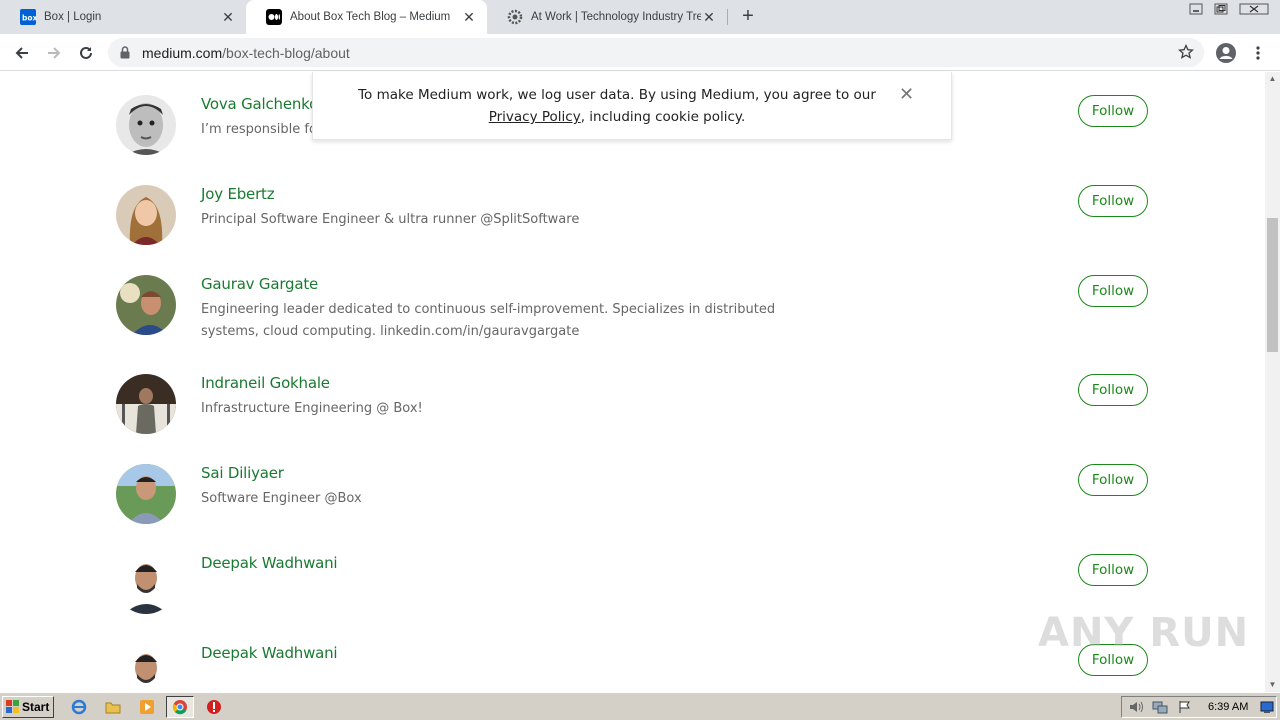  Describe the element at coordinates (123, 17) in the screenshot. I see `tab-box-login: box Box | Login ✕` at that location.